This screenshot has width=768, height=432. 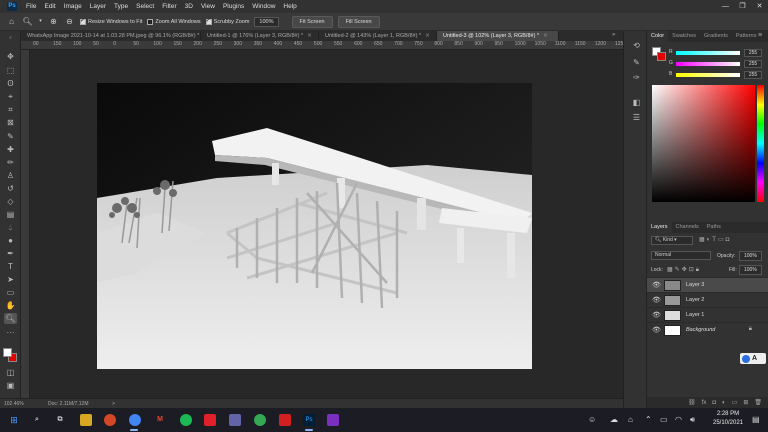 What do you see at coordinates (10, 305) in the screenshot?
I see `hand-tool-icon: ✋` at bounding box center [10, 305].